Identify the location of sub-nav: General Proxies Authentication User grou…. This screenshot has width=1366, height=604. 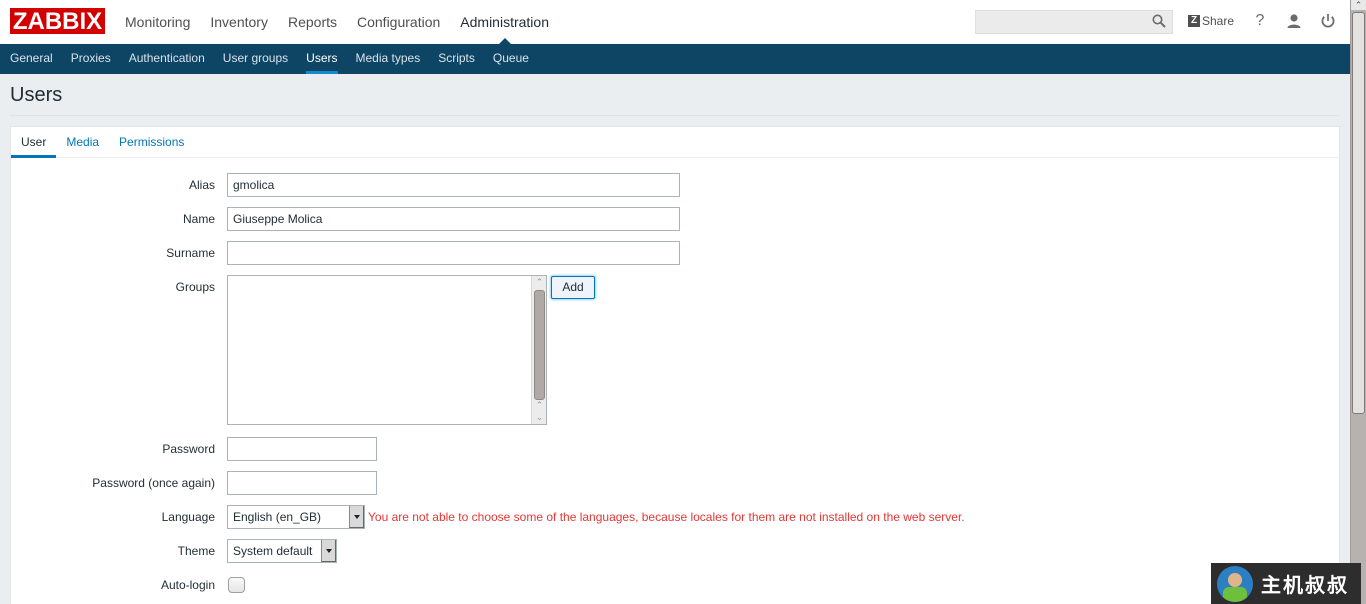
(675, 59).